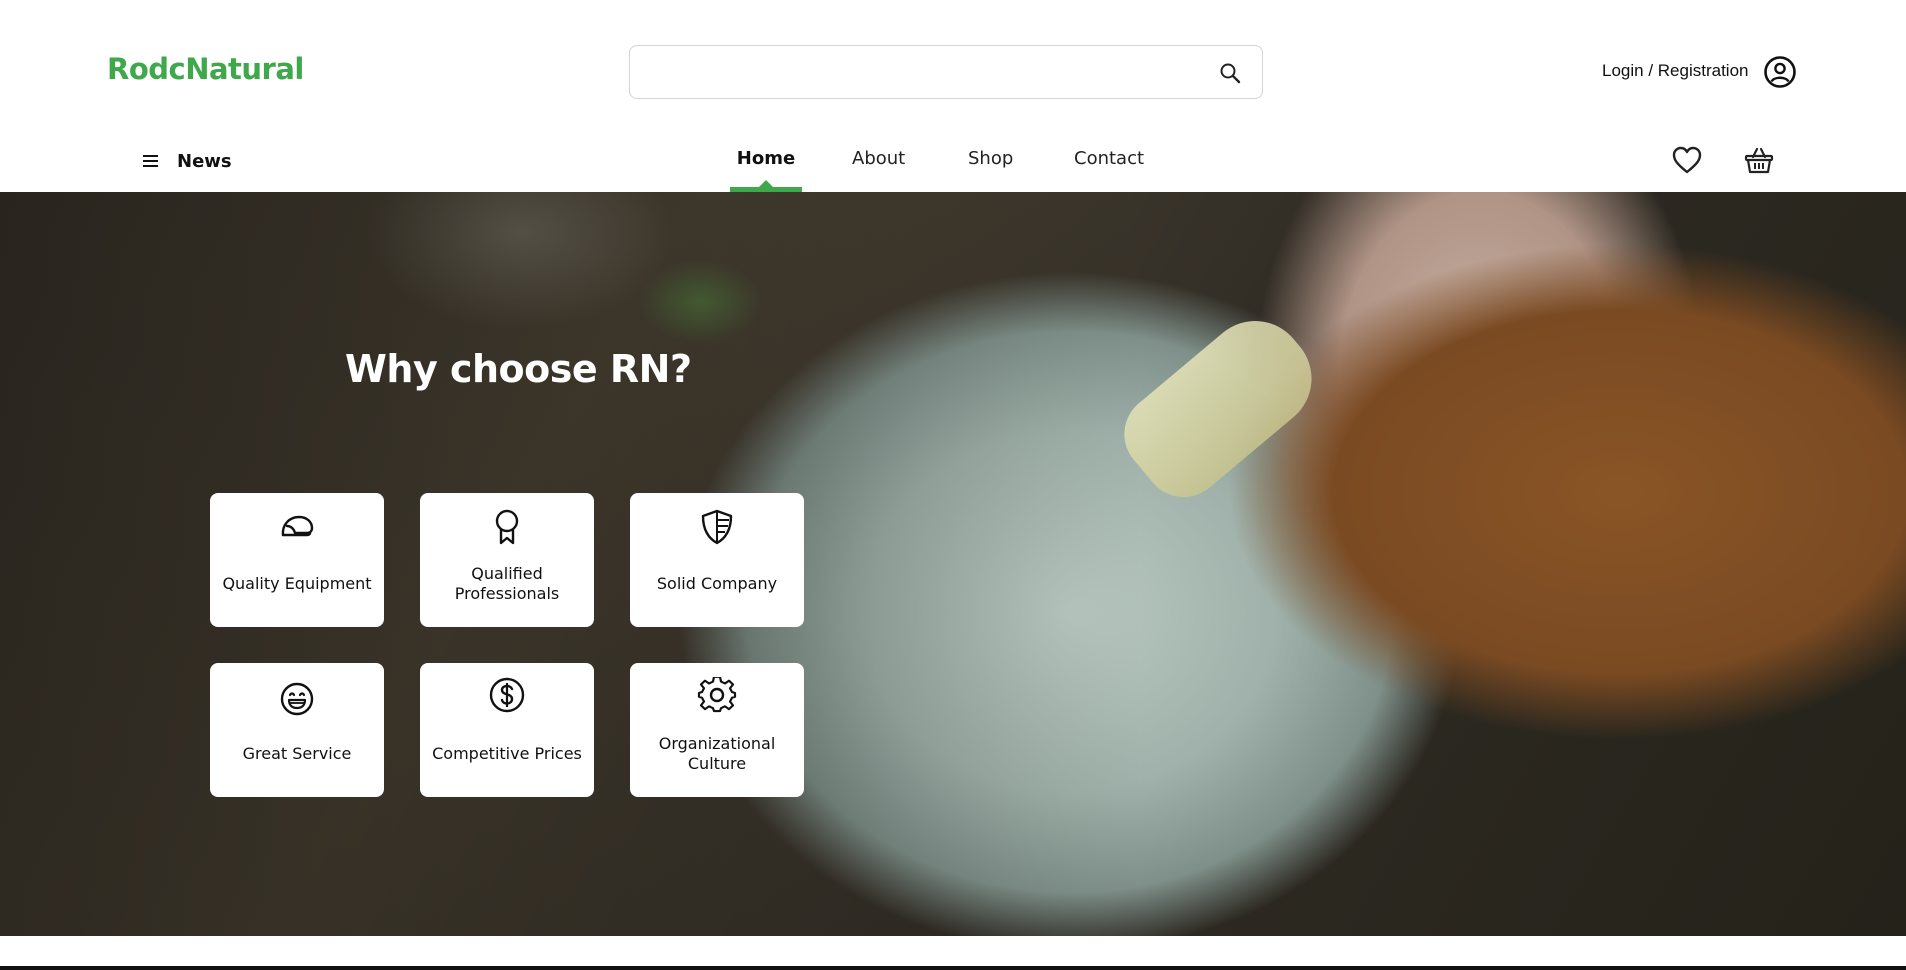 Image resolution: width=1906 pixels, height=970 pixels. I want to click on feature-card-label: Organizational Culture, so click(717, 753).